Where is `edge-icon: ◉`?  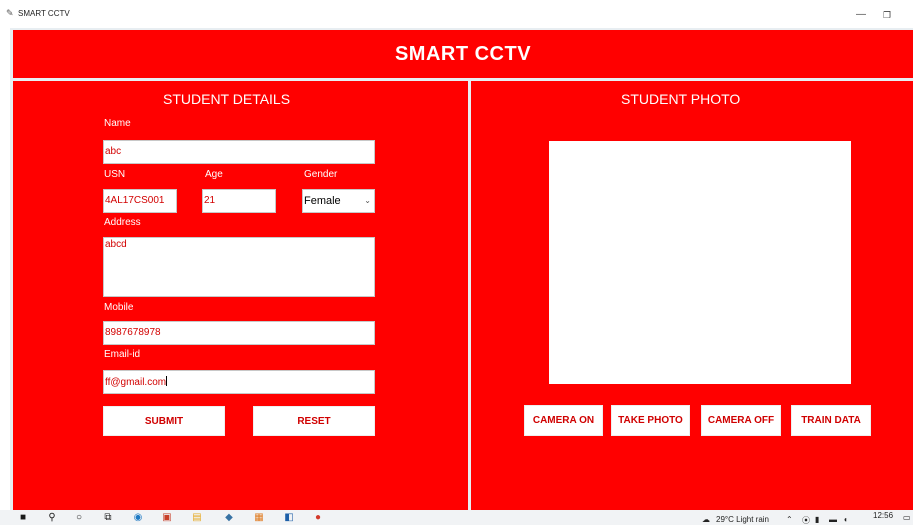 edge-icon: ◉ is located at coordinates (138, 518).